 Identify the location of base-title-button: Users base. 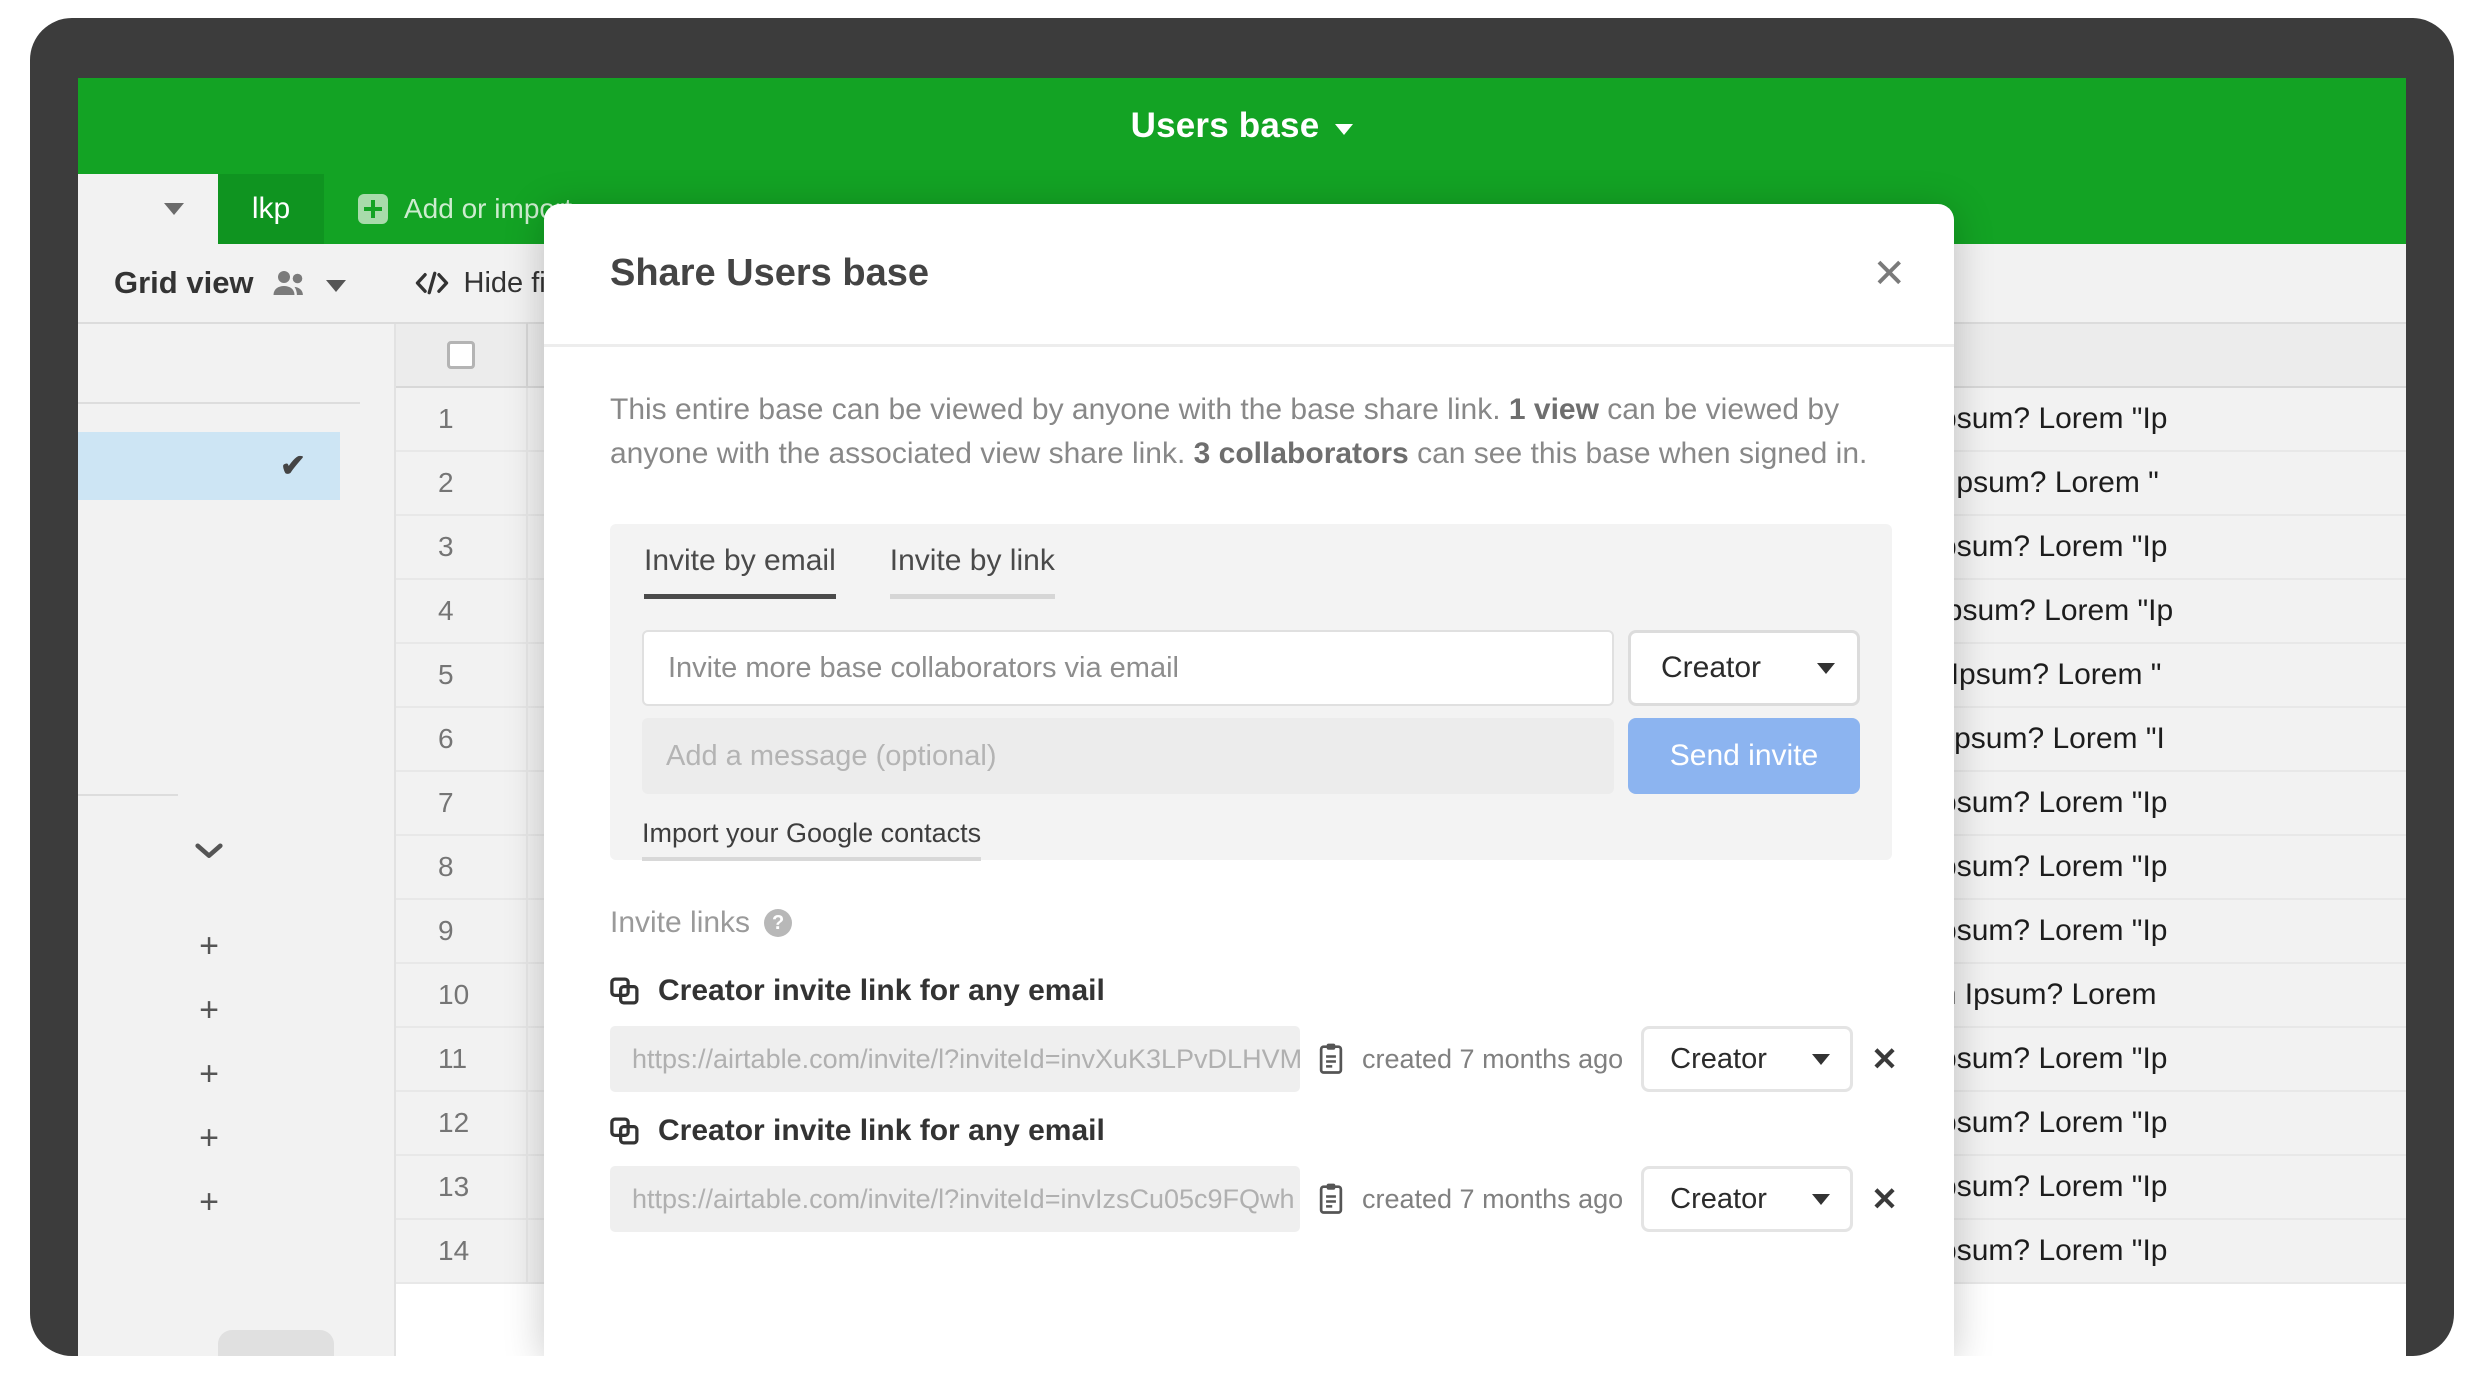
(1242, 126).